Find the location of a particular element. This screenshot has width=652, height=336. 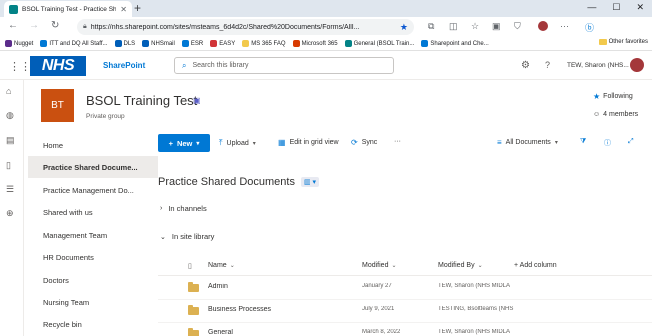

more-menu-icon: ··· is located at coordinates (564, 26).